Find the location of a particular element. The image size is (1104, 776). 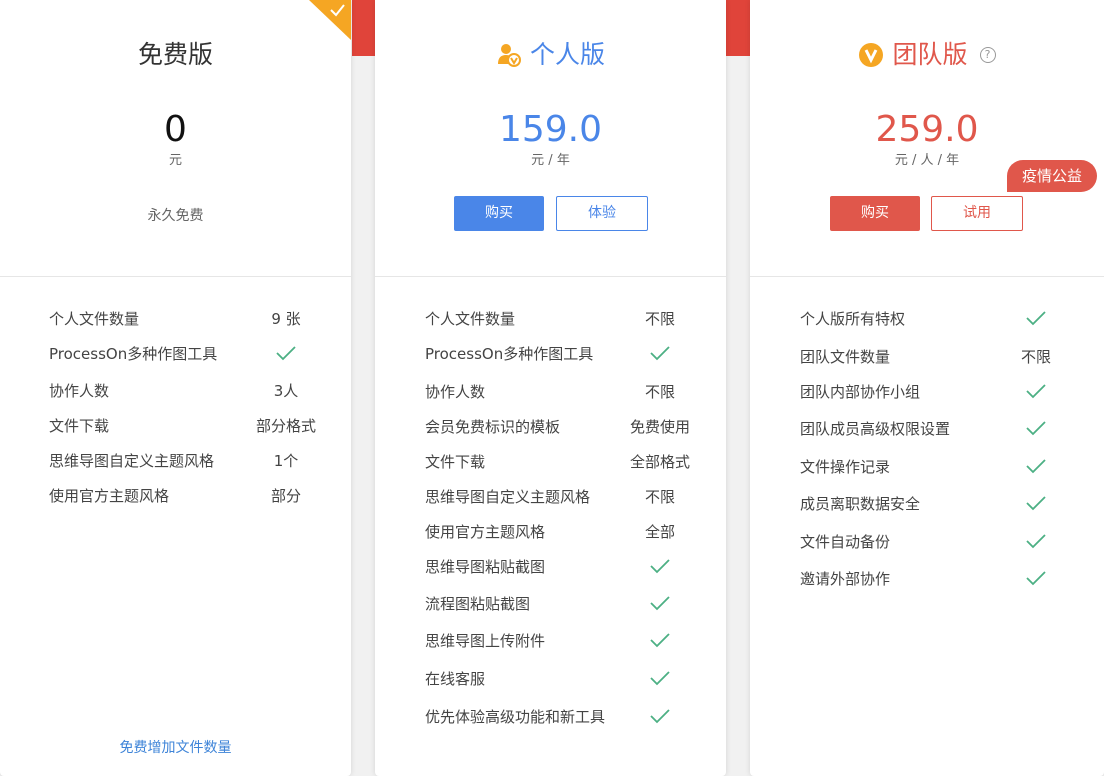

check-corner-icon is located at coordinates (330, 20).